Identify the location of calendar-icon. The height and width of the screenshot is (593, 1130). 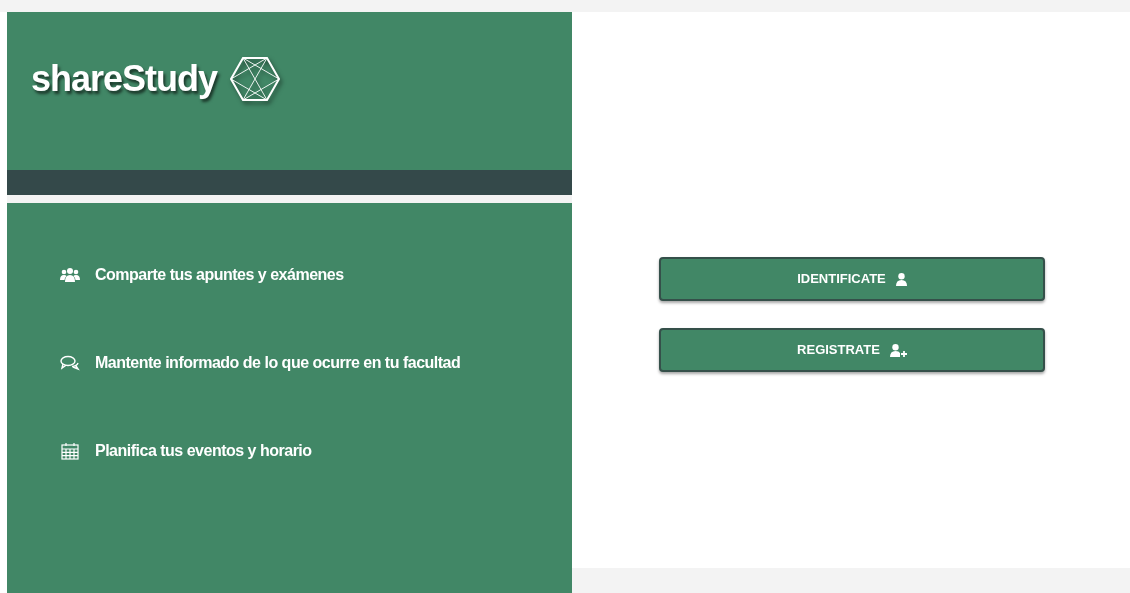
(70, 451).